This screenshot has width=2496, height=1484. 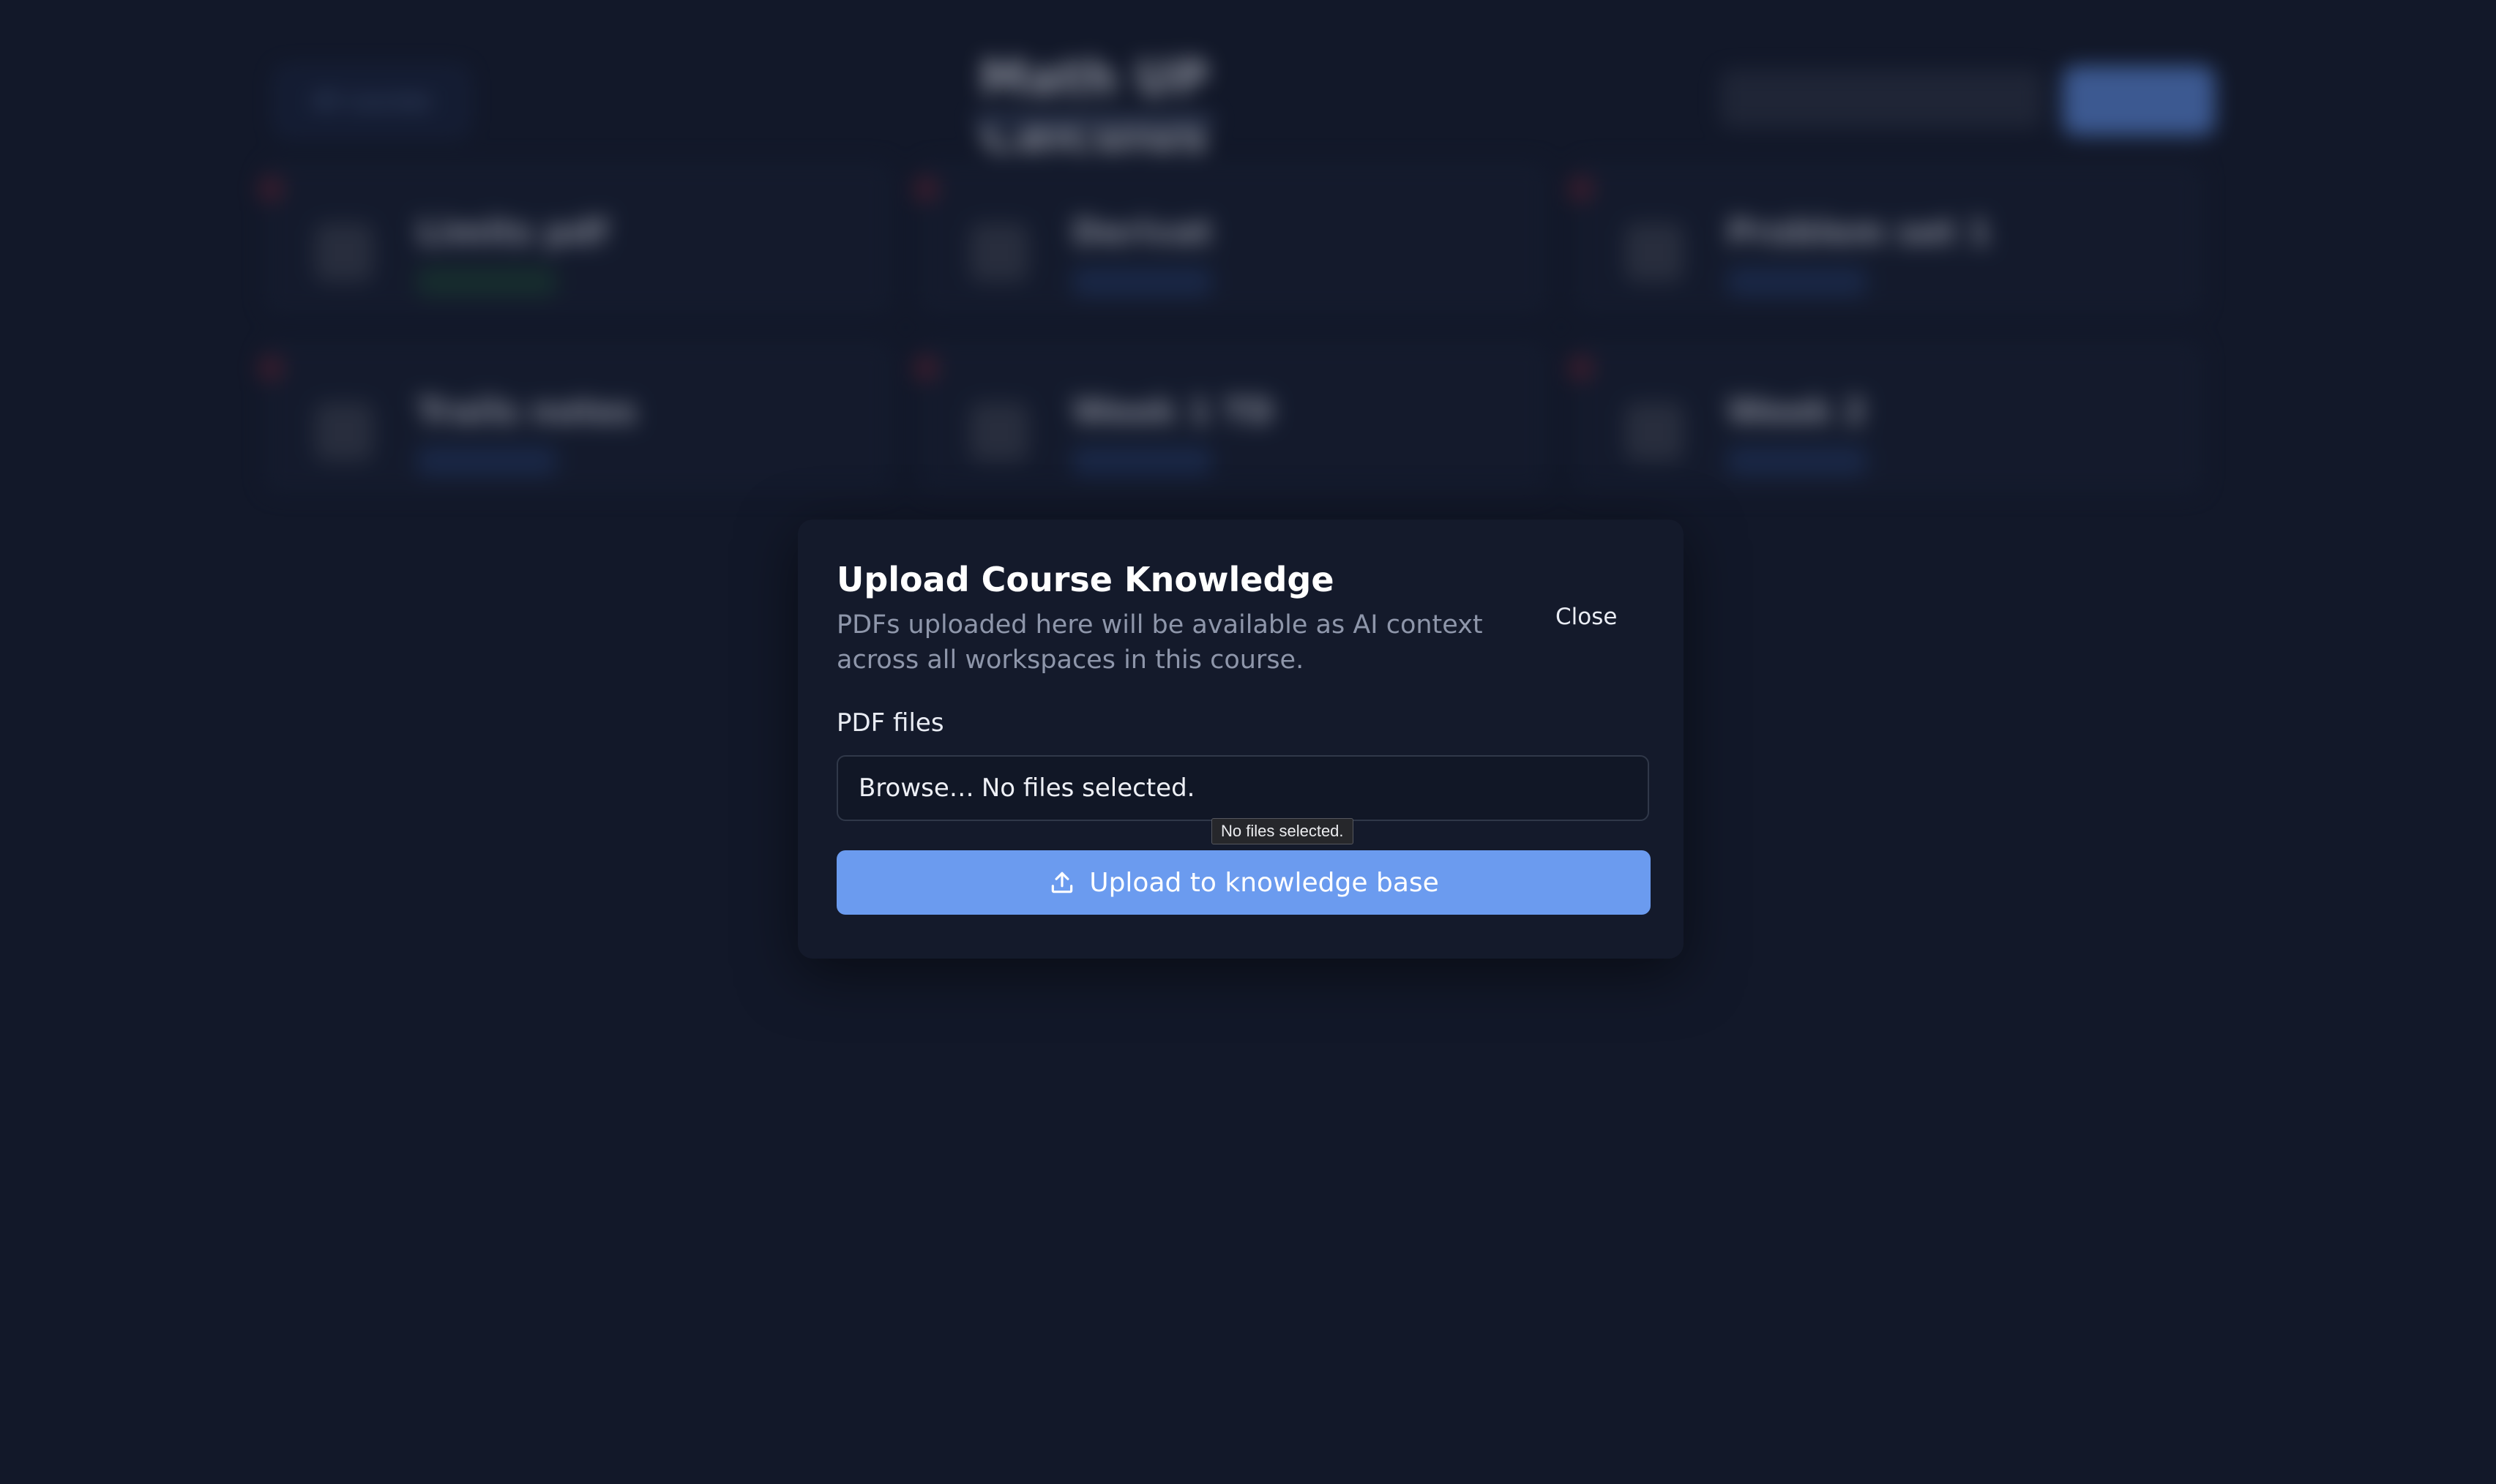 I want to click on workspace-card: Trails notes, so click(x=575, y=417).